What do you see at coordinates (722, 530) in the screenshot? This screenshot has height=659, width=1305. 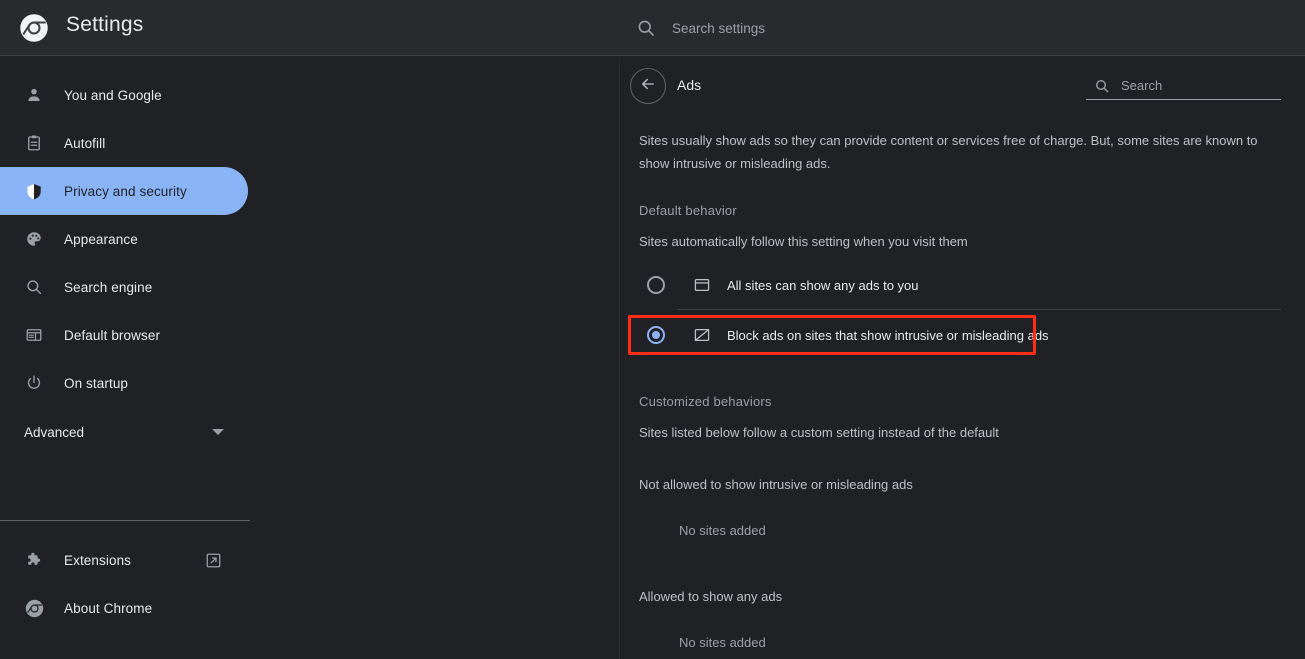 I see `empty-state-not-allowed: No sites added` at bounding box center [722, 530].